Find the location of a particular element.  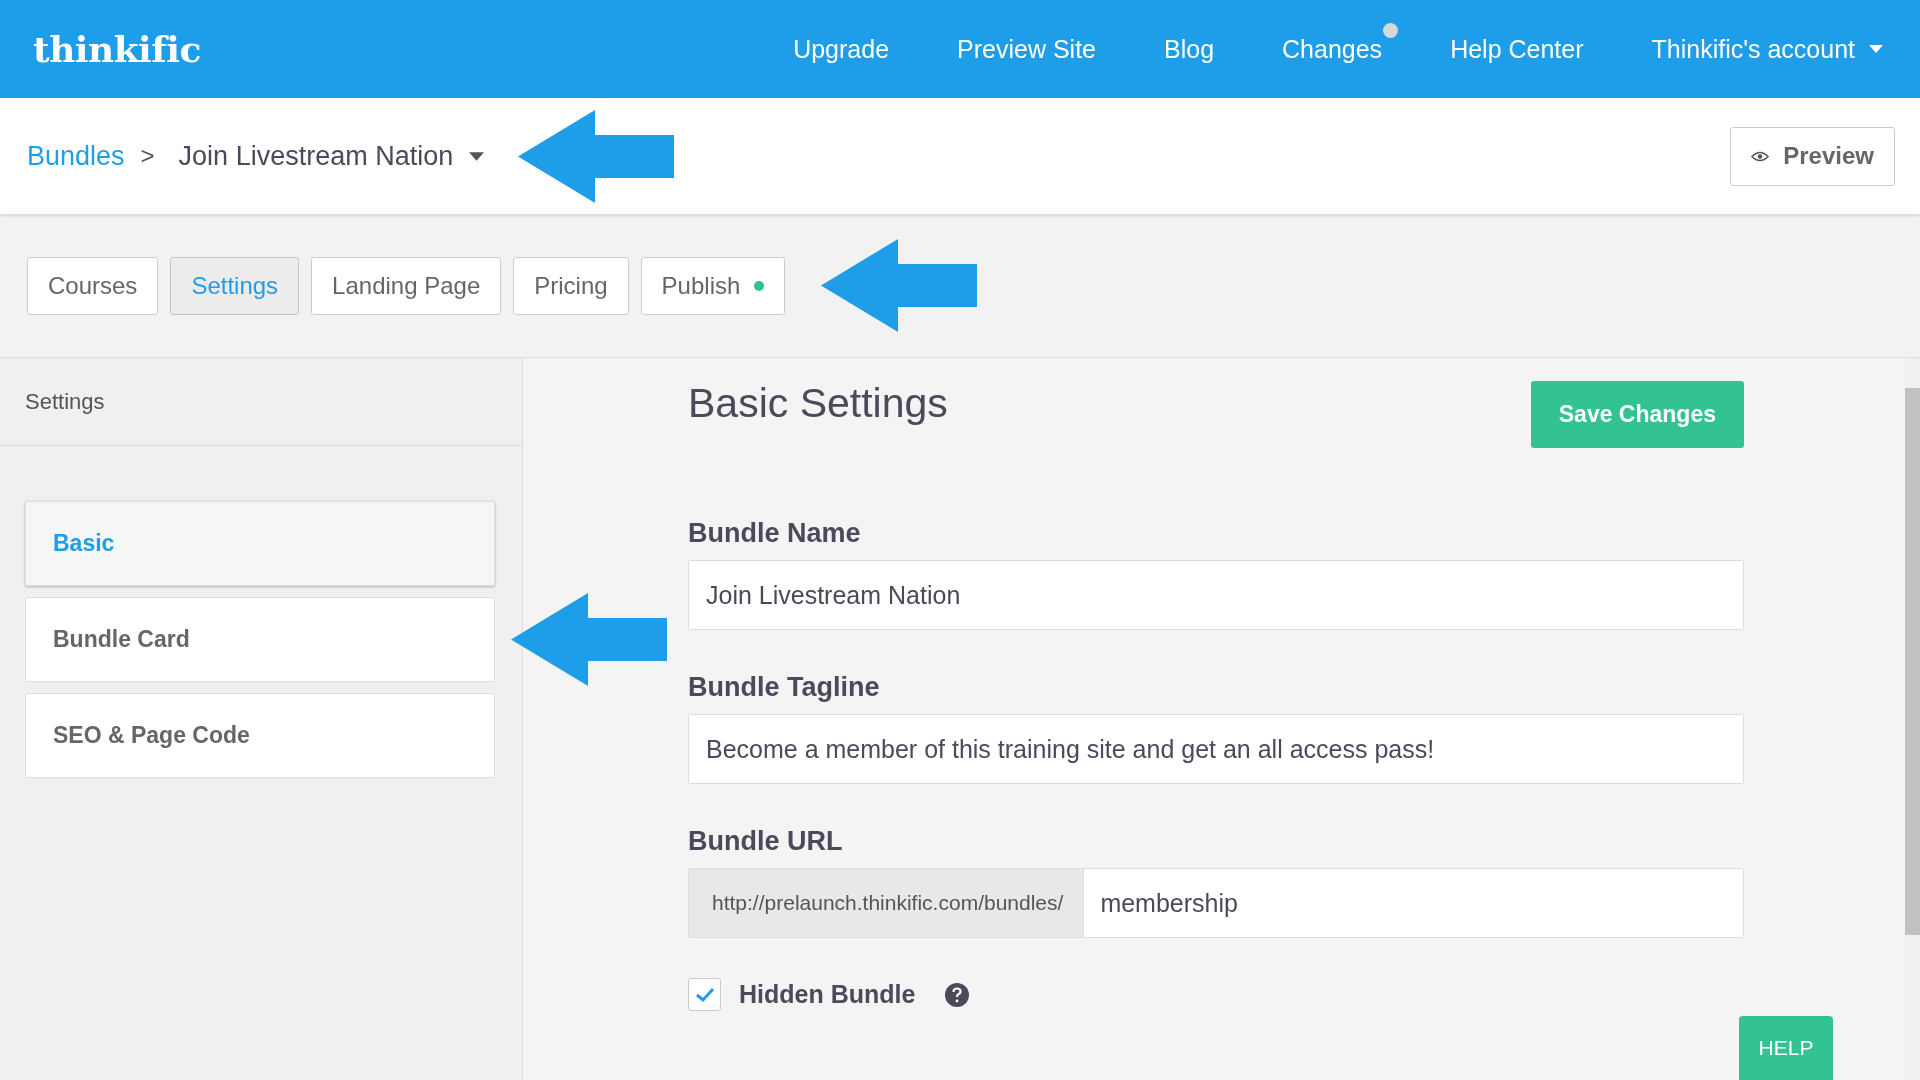

field-label: Bundle Tagline is located at coordinates (784, 687).